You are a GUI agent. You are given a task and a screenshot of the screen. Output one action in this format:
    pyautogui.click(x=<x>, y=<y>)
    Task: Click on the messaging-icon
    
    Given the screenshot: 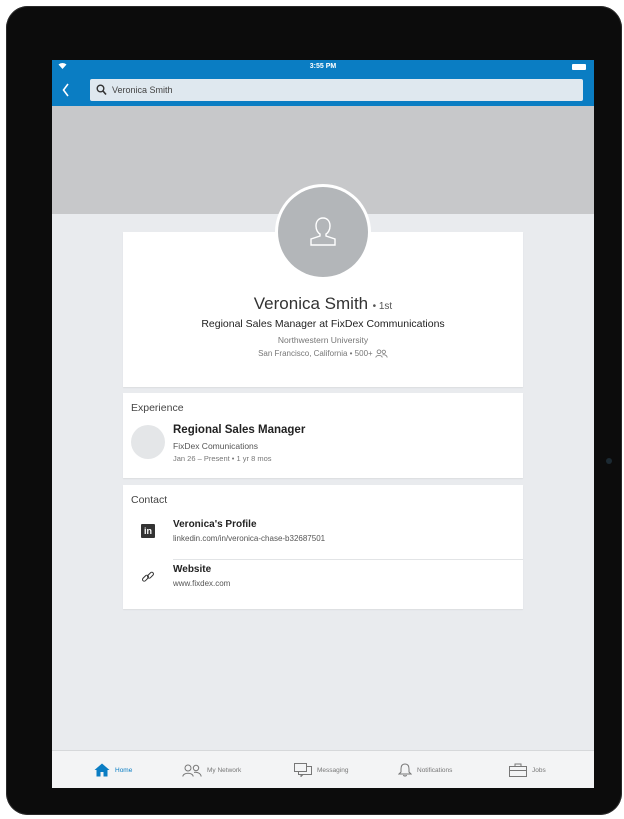 What is the action you would take?
    pyautogui.click(x=303, y=770)
    